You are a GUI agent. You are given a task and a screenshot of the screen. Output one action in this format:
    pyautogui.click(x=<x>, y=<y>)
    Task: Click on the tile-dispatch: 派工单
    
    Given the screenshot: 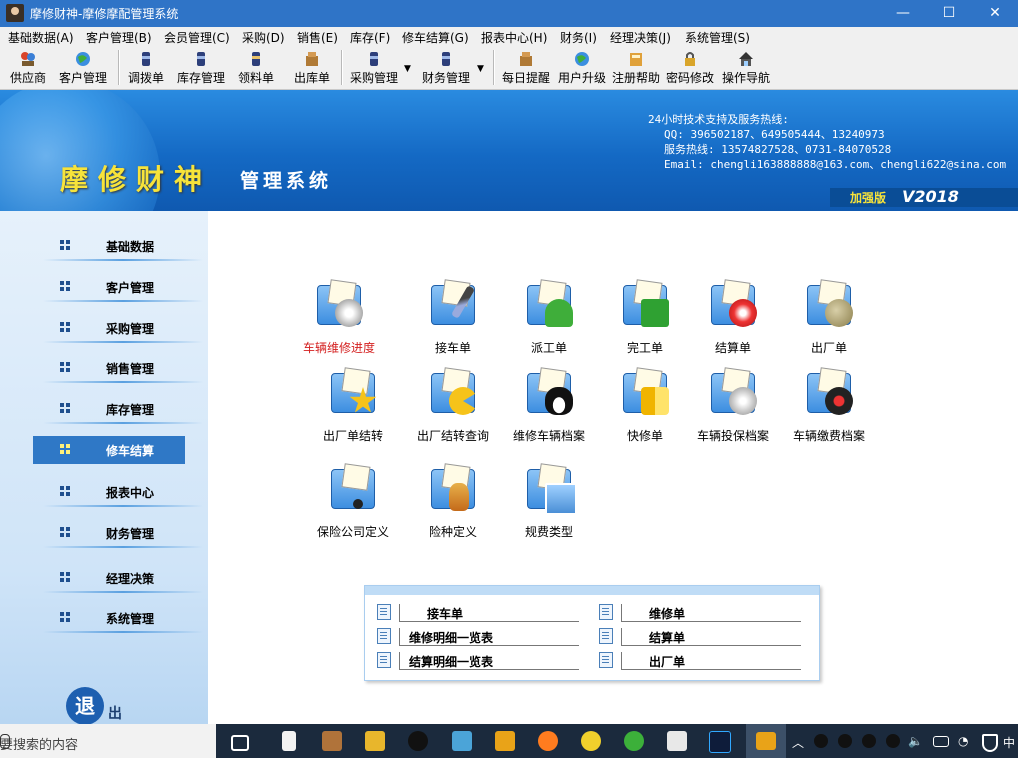 What is the action you would take?
    pyautogui.click(x=549, y=323)
    